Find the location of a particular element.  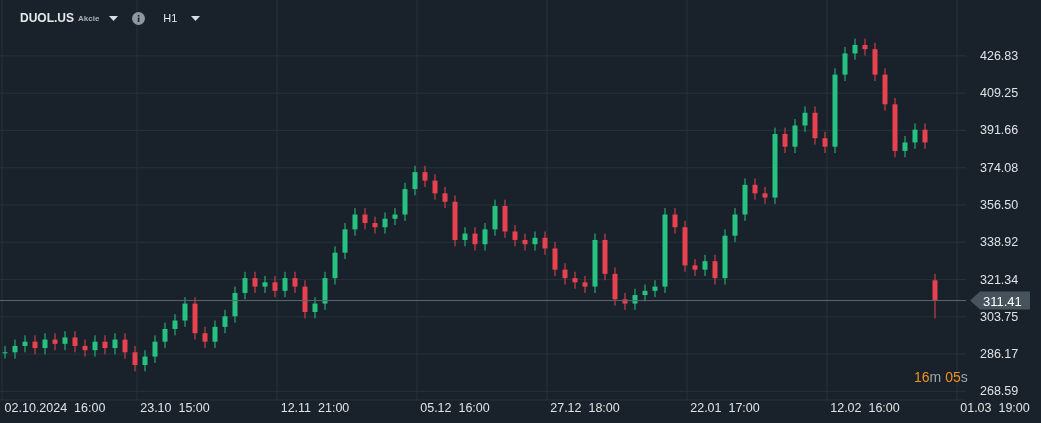

time-axis-label: 12.02 16:00 is located at coordinates (865, 408).